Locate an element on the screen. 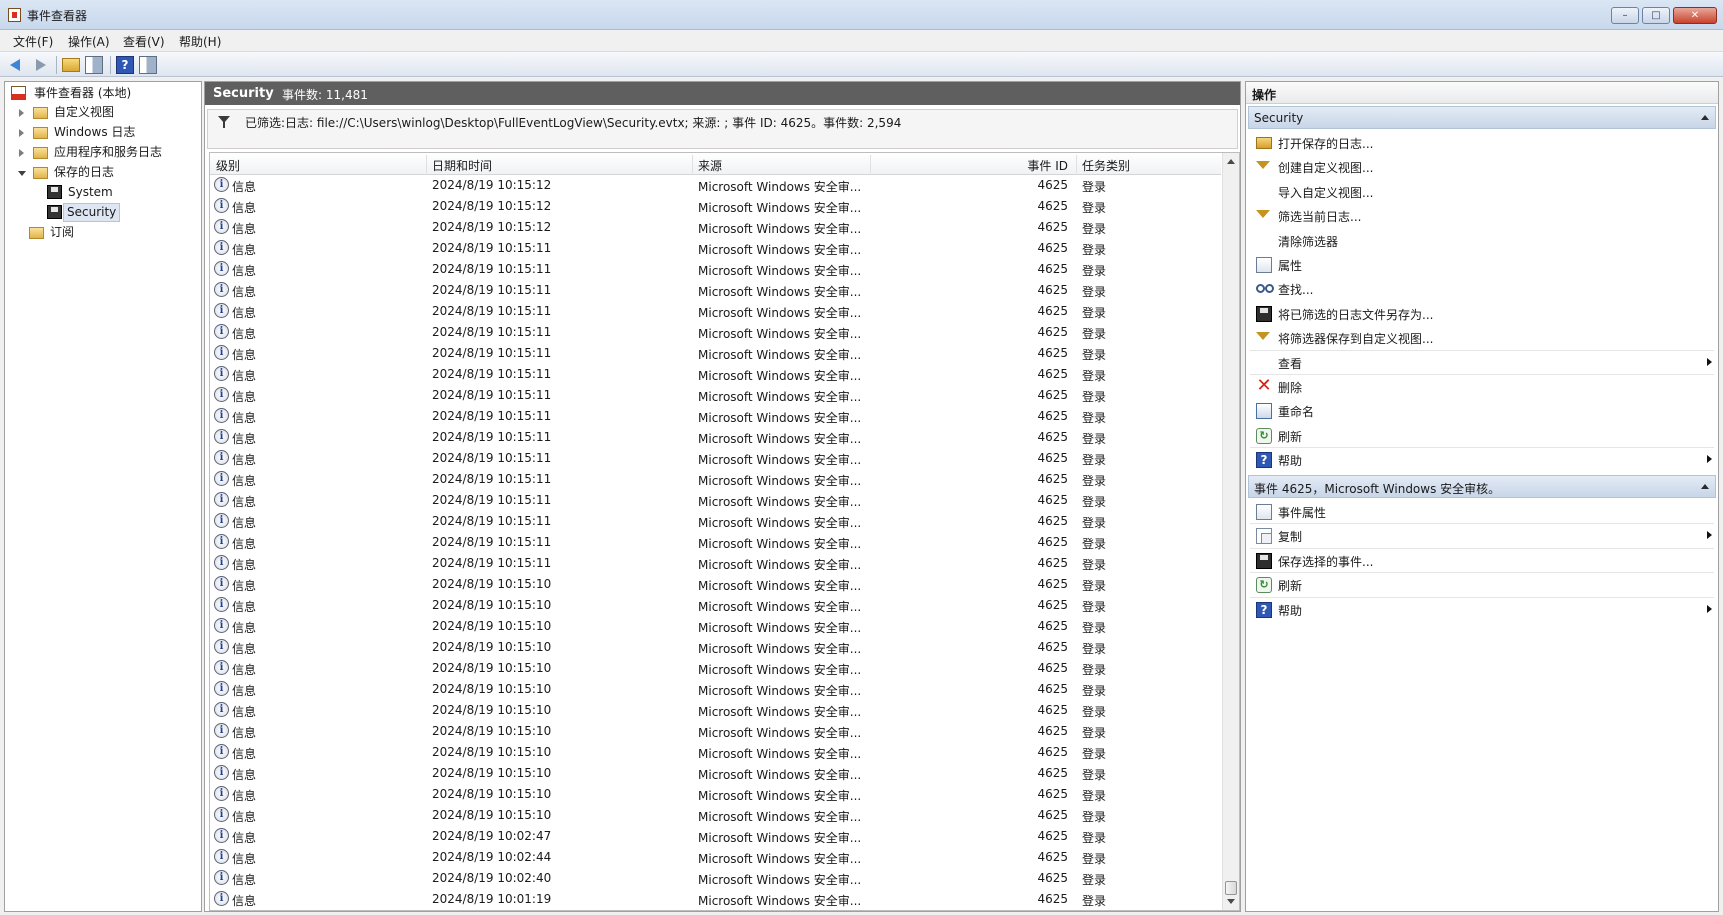  maximize-button: □ is located at coordinates (1656, 15).